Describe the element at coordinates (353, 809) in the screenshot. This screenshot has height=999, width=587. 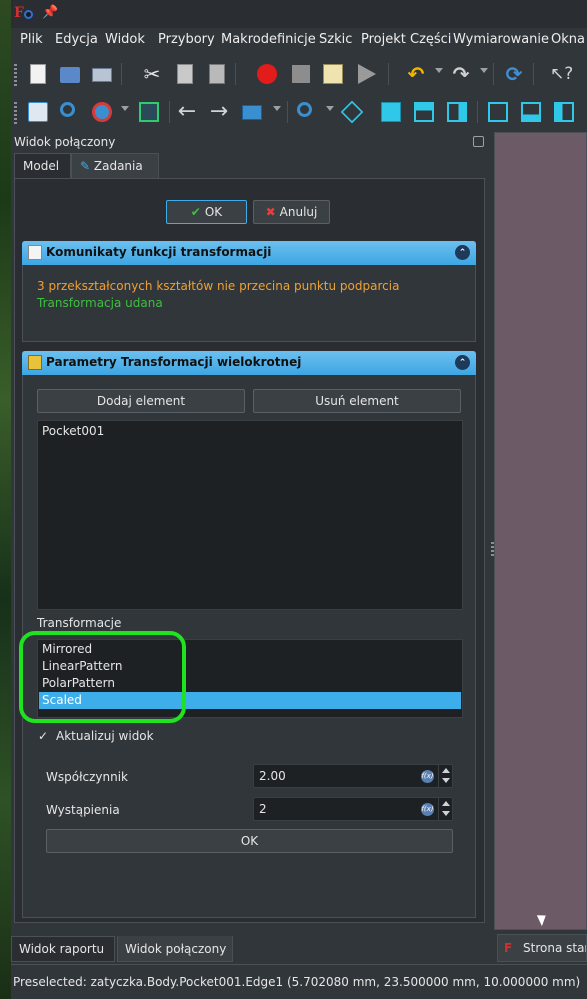
I see `occurrences-spinbox: 2 f(x)` at that location.